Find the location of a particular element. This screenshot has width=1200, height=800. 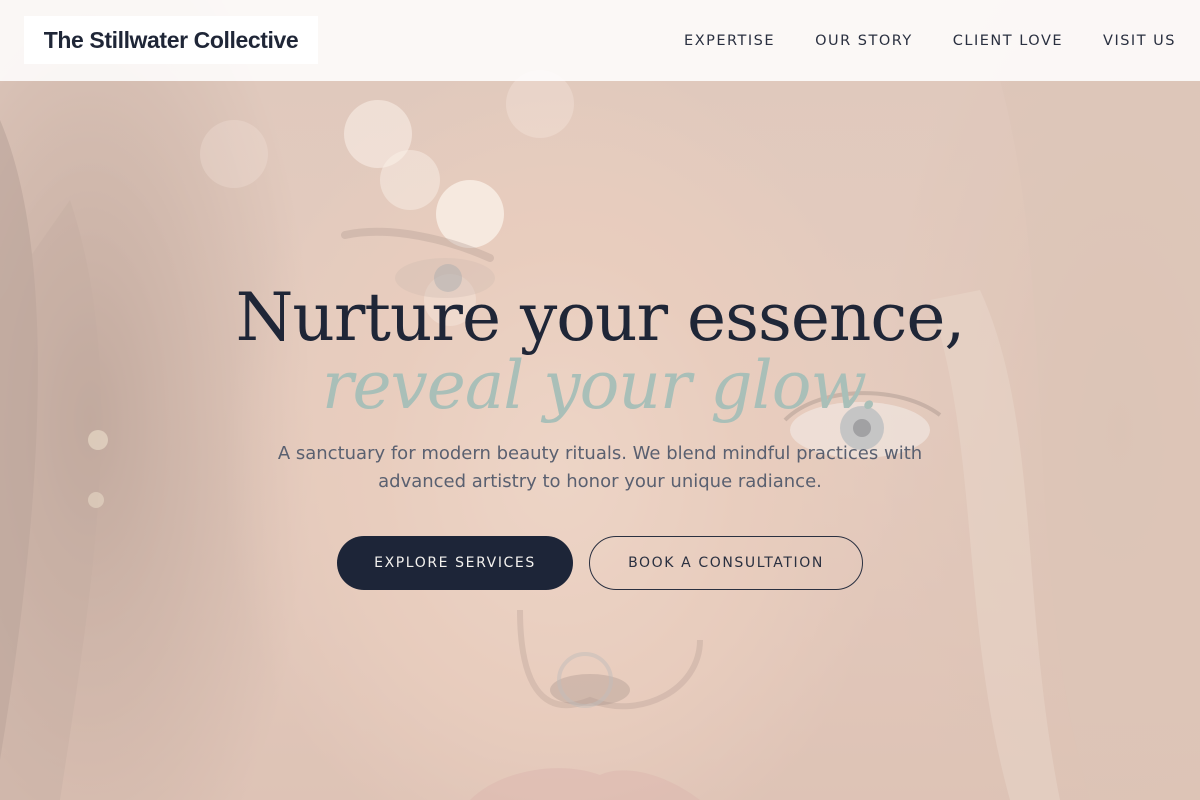

headline-line-2: reveal your glow. is located at coordinates (600, 385).